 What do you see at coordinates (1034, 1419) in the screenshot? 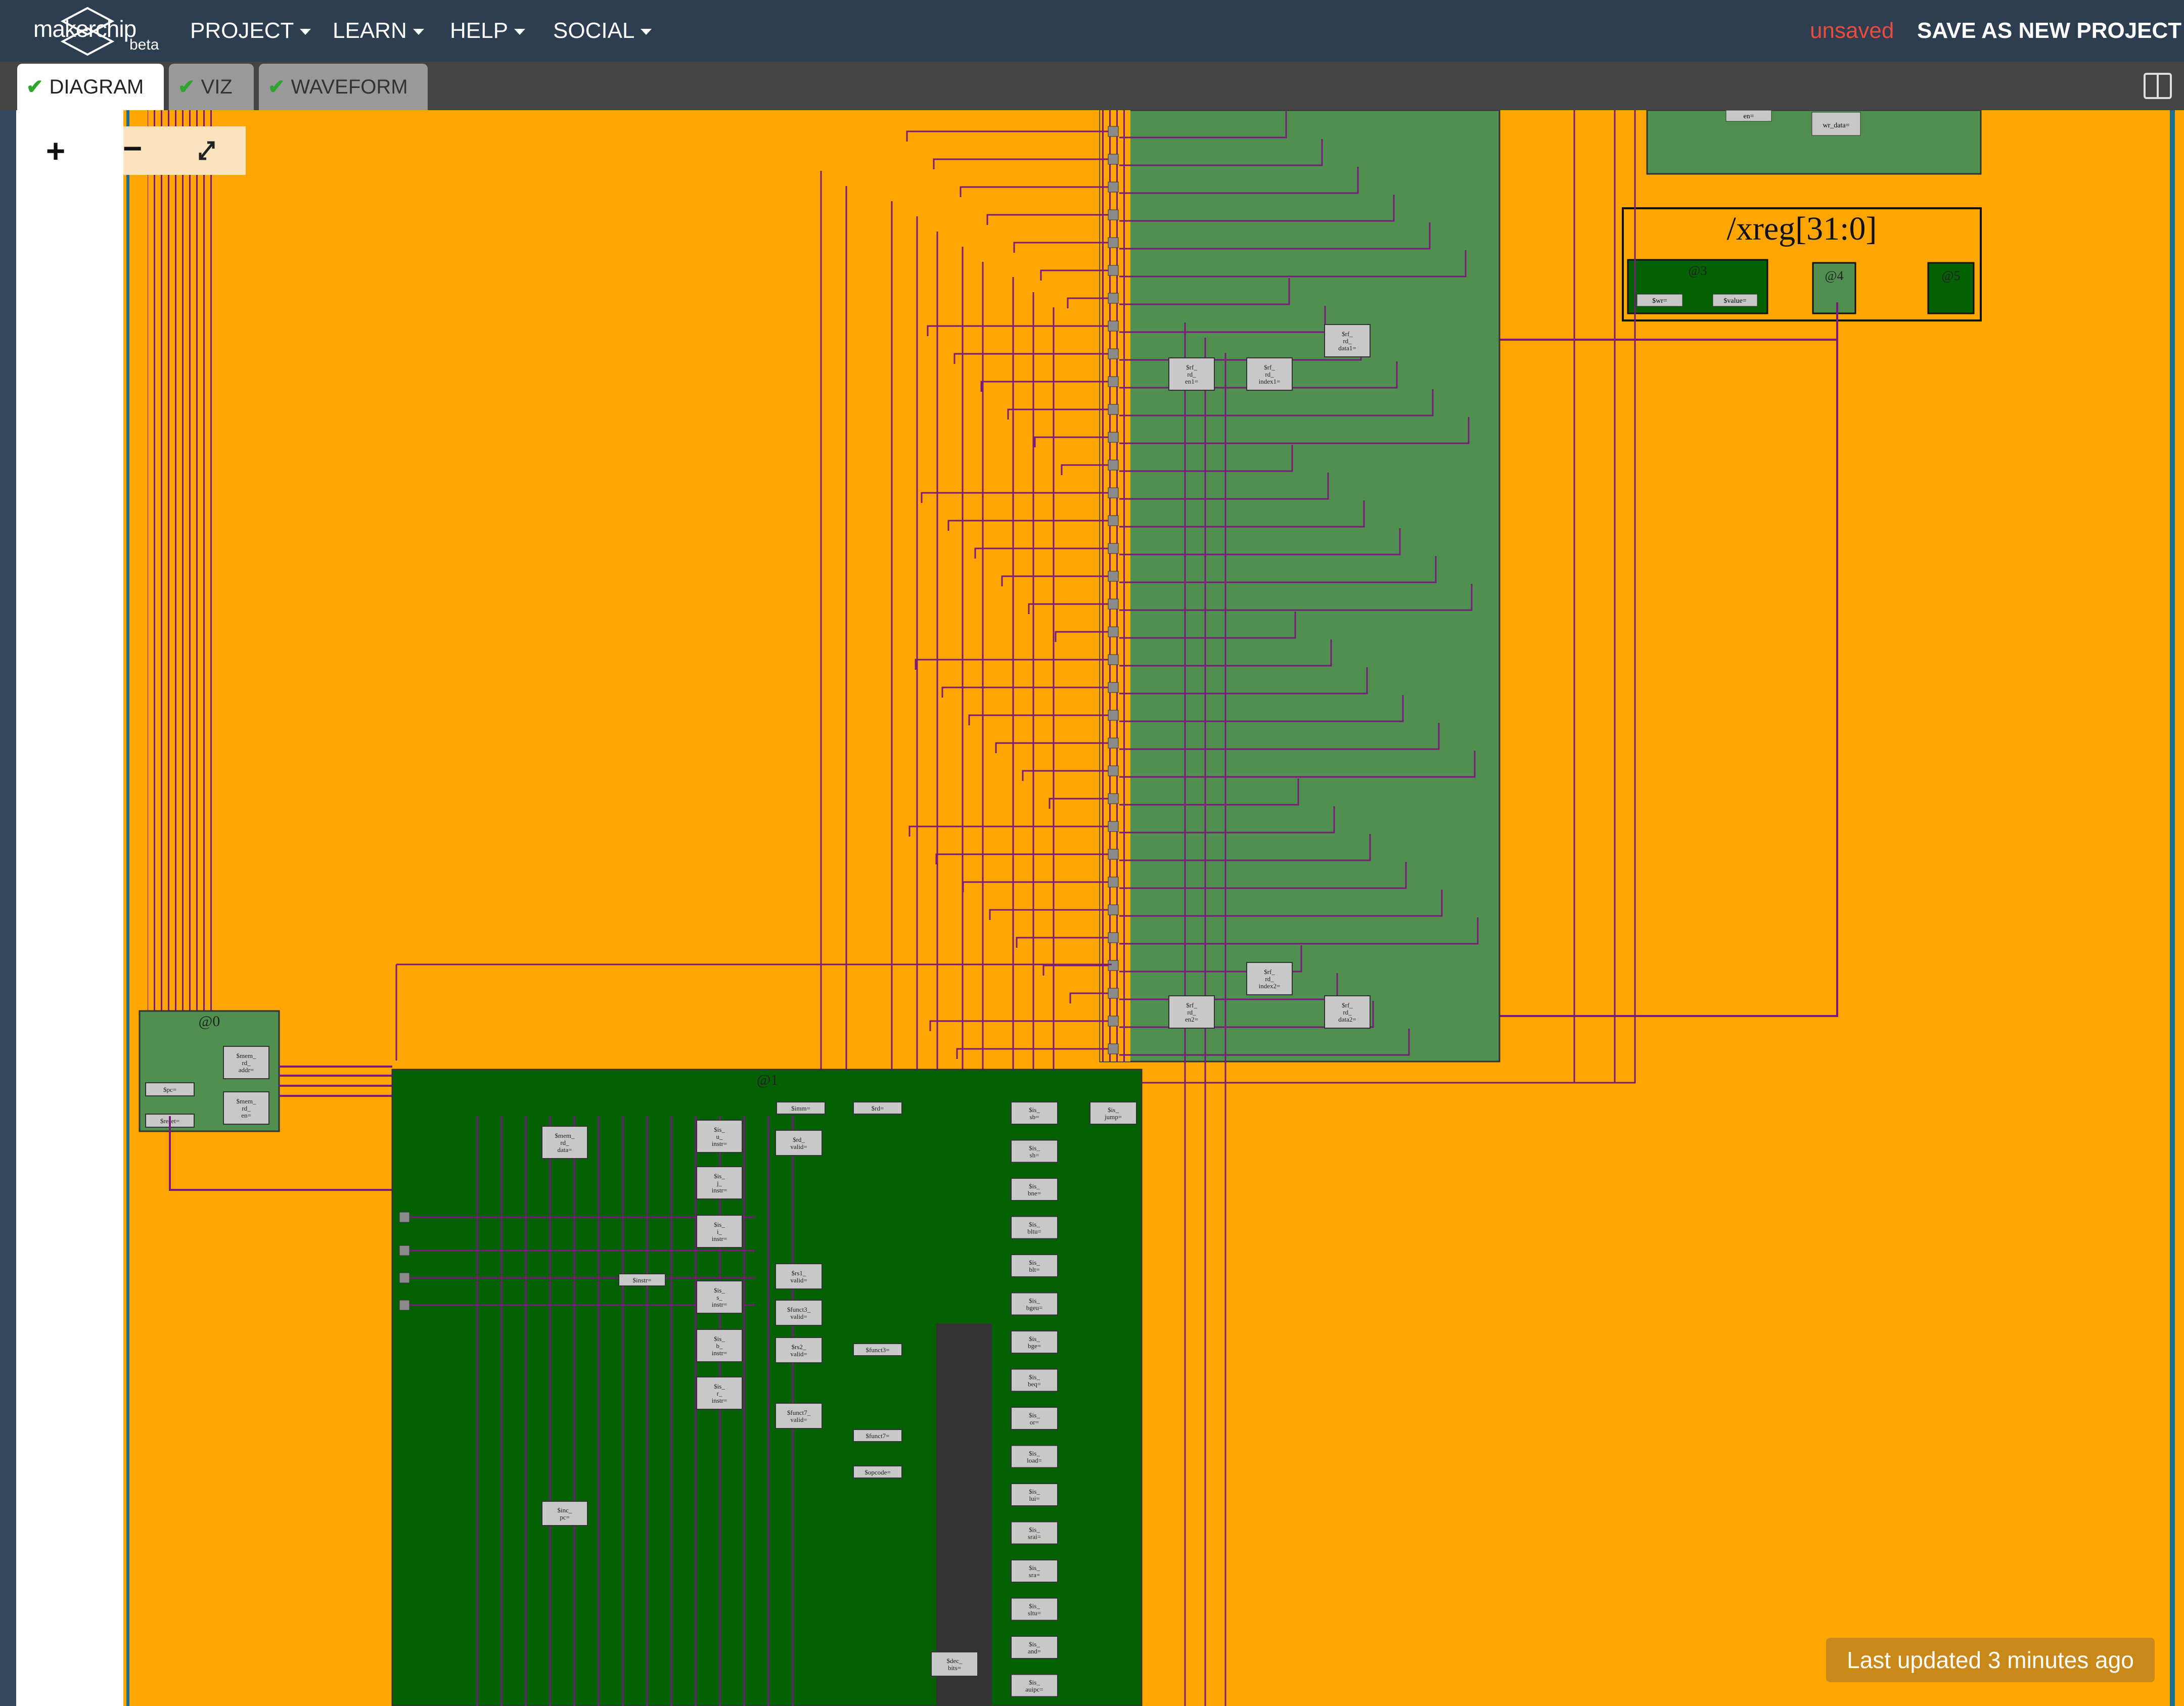
I see `decode-signal-8: $is_or=` at bounding box center [1034, 1419].